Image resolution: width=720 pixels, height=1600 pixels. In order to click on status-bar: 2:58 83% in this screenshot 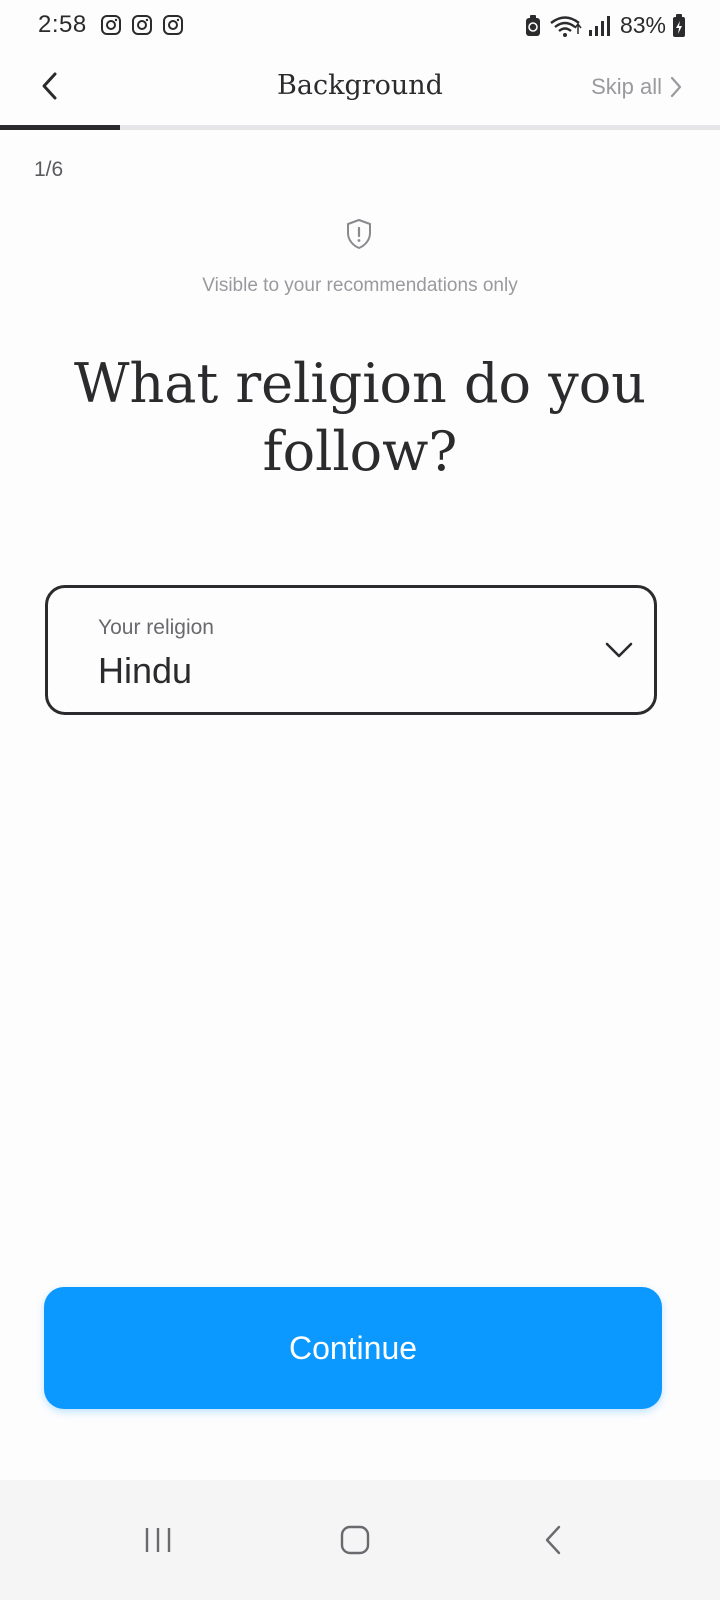, I will do `click(360, 27)`.